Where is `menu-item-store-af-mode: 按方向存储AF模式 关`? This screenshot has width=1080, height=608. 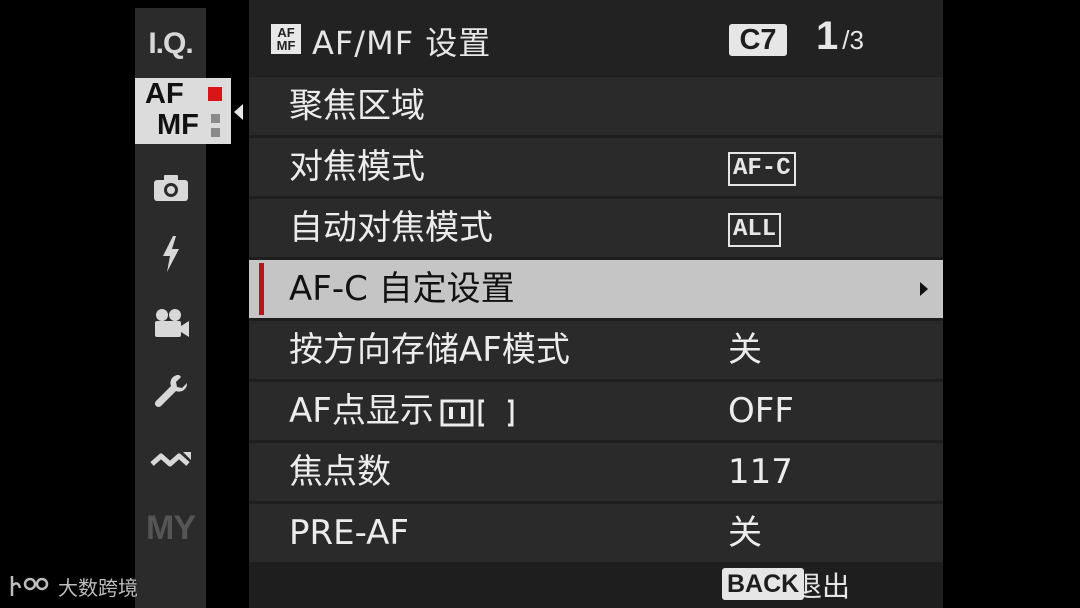
menu-item-store-af-mode: 按方向存储AF模式 关 is located at coordinates (596, 350).